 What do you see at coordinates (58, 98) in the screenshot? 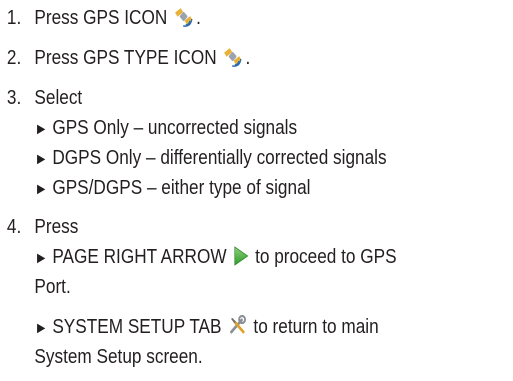
I see `step-text: Select` at bounding box center [58, 98].